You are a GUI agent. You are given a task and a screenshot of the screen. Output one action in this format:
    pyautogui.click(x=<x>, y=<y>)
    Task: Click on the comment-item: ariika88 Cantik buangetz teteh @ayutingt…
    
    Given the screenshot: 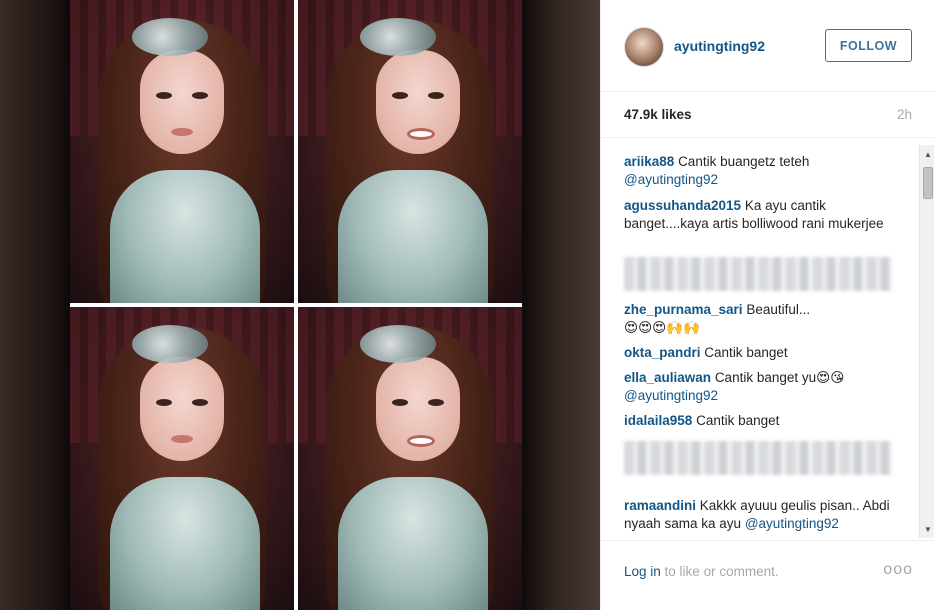 What is the action you would take?
    pyautogui.click(x=764, y=171)
    